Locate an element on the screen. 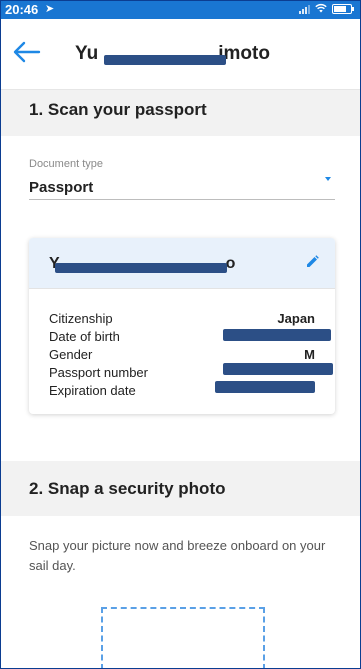 This screenshot has height=669, width=361. info-label: Expiration date is located at coordinates (92, 390).